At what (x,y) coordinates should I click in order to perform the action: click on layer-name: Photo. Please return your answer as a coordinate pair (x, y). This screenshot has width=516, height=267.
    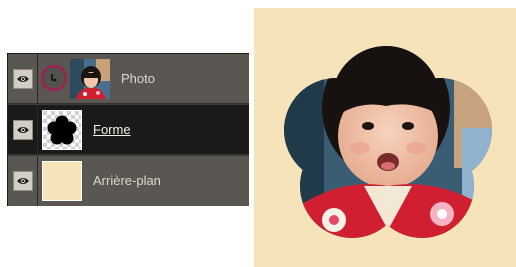
    Looking at the image, I should click on (138, 79).